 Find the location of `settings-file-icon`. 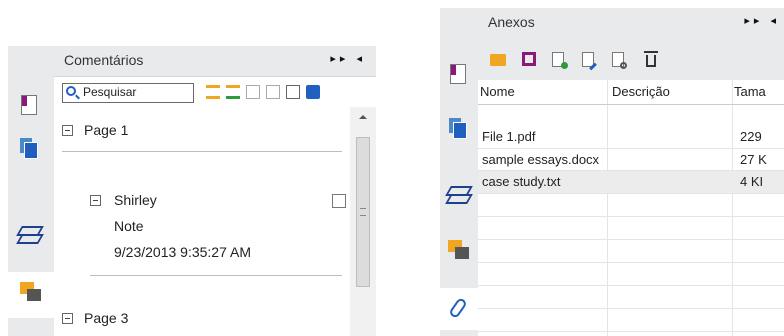

settings-file-icon is located at coordinates (619, 60).